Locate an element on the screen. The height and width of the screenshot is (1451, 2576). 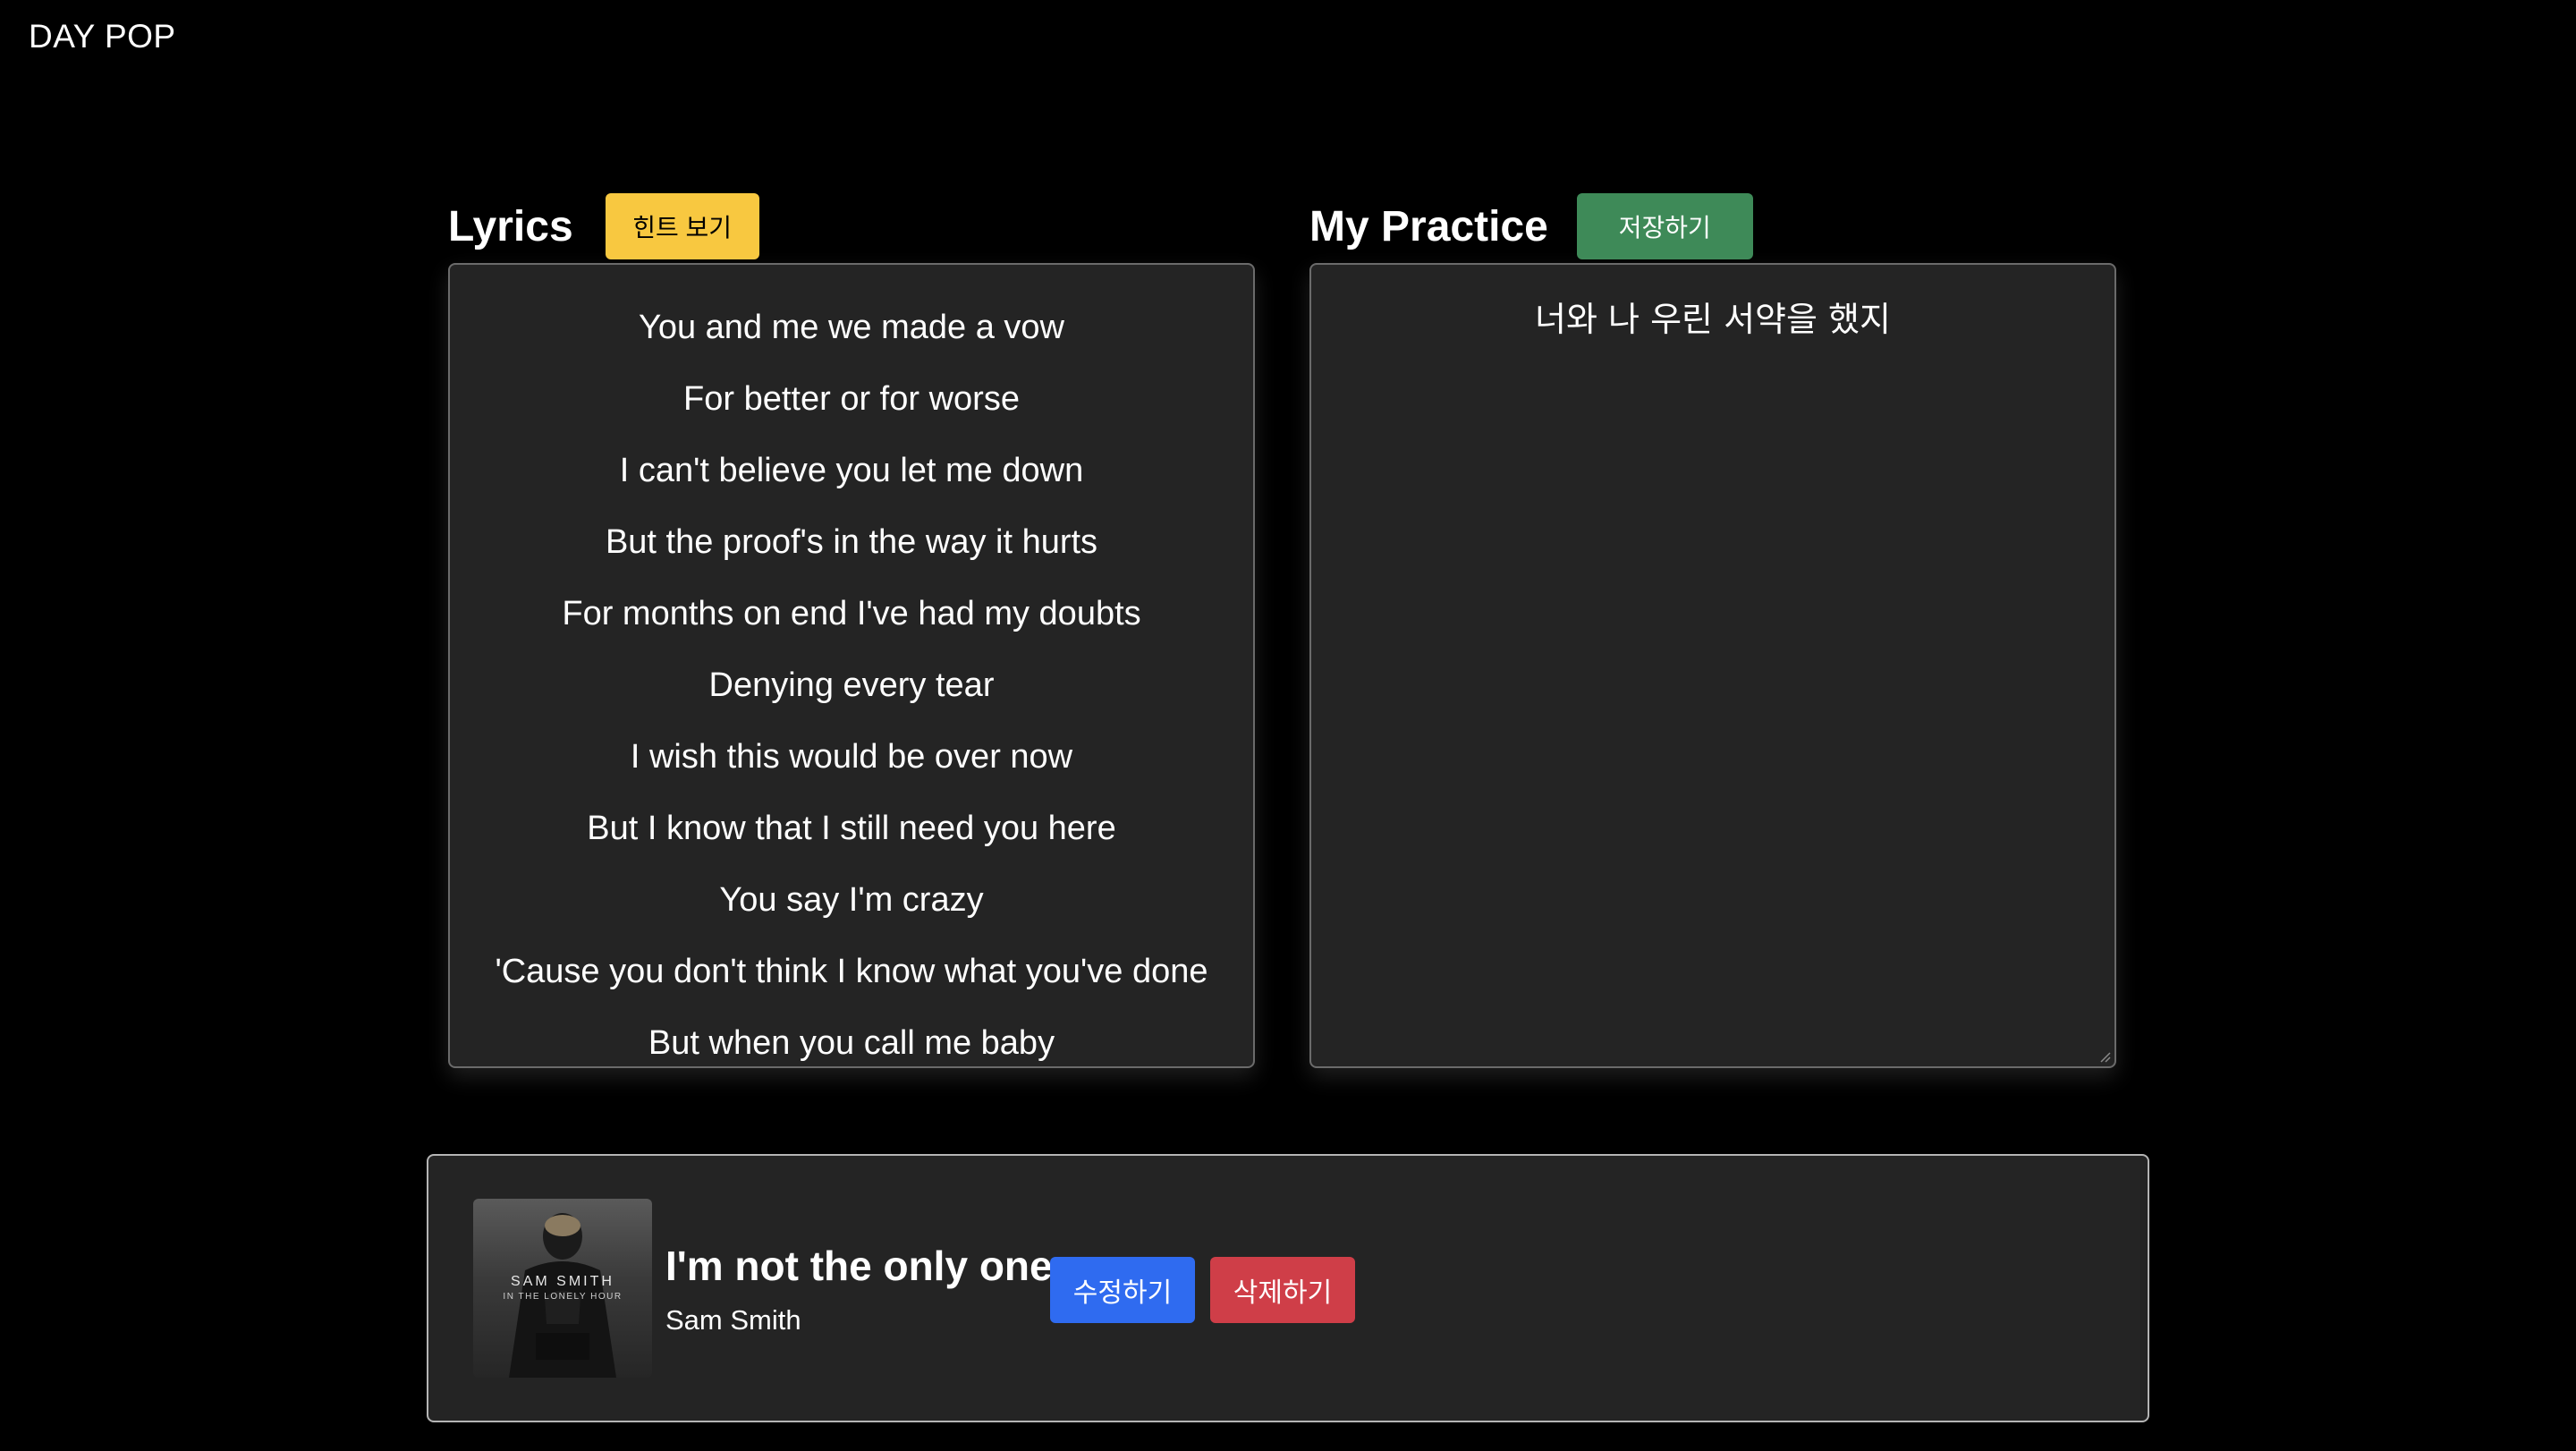
lyric-line: But the proof's in the way it hurts is located at coordinates (851, 542).